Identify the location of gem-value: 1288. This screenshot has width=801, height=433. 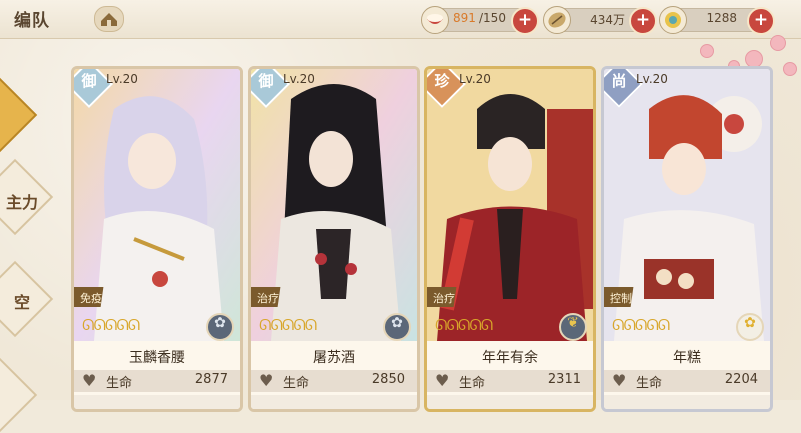
(721, 18).